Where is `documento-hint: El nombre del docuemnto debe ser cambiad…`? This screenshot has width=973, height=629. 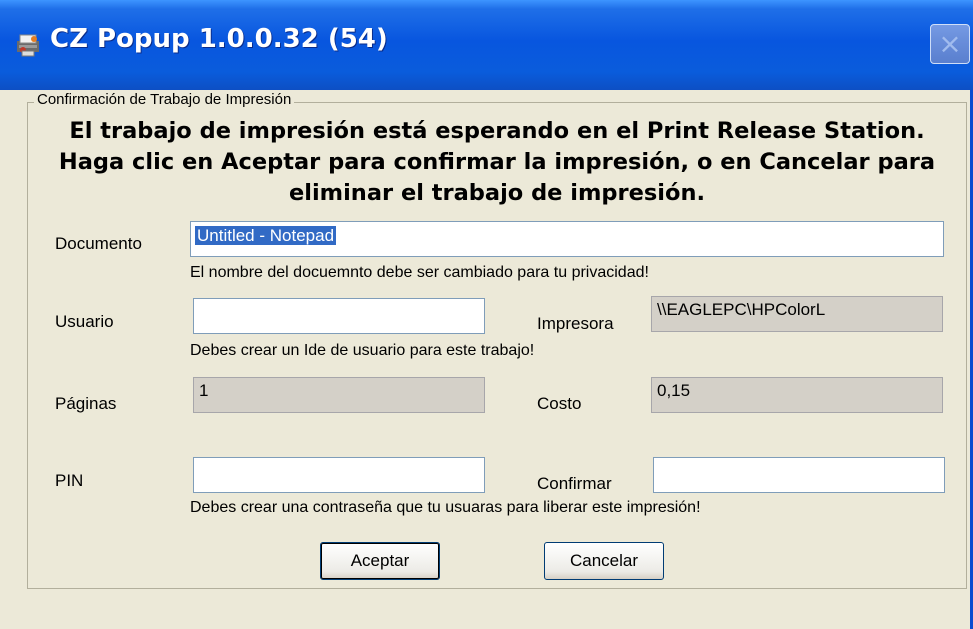
documento-hint: El nombre del docuemnto debe ser cambiad… is located at coordinates (419, 272).